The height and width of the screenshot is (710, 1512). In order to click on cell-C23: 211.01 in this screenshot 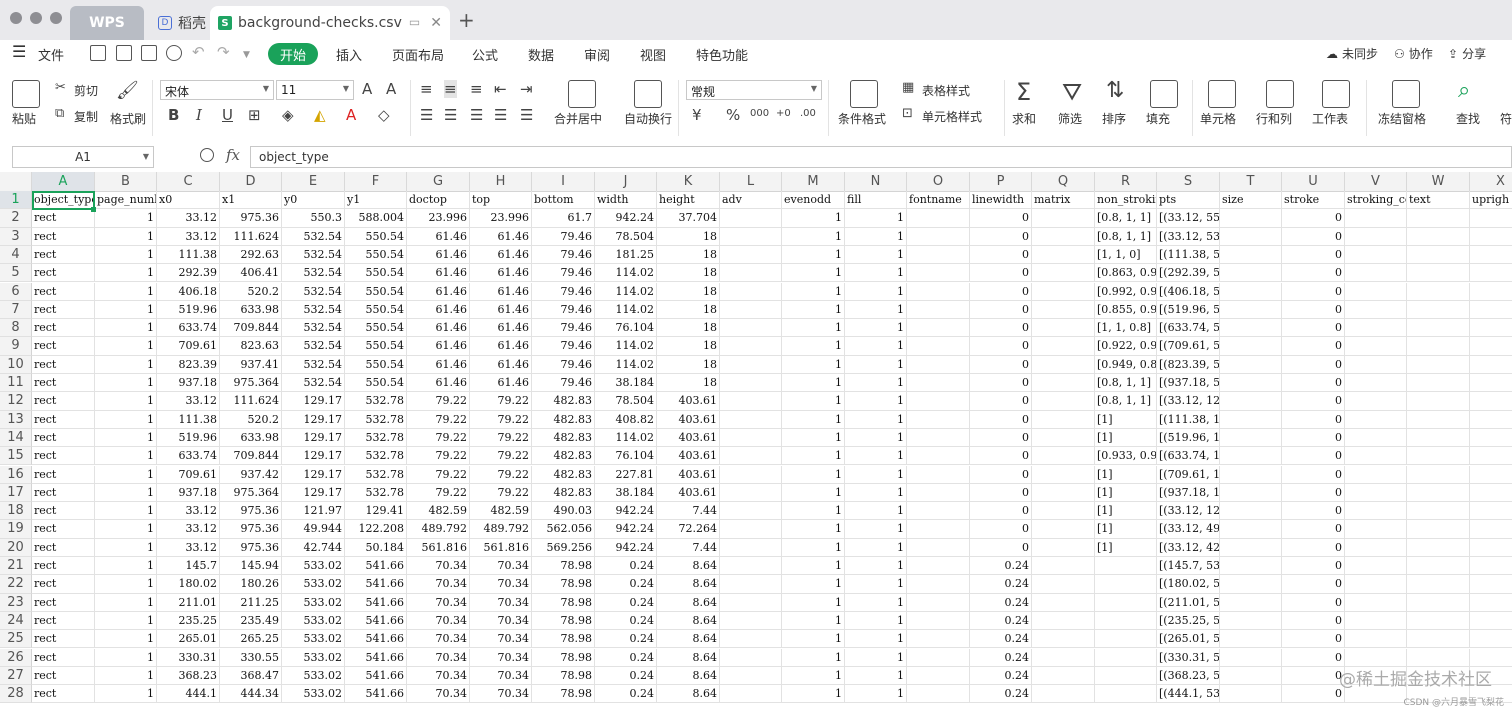, I will do `click(188, 602)`.